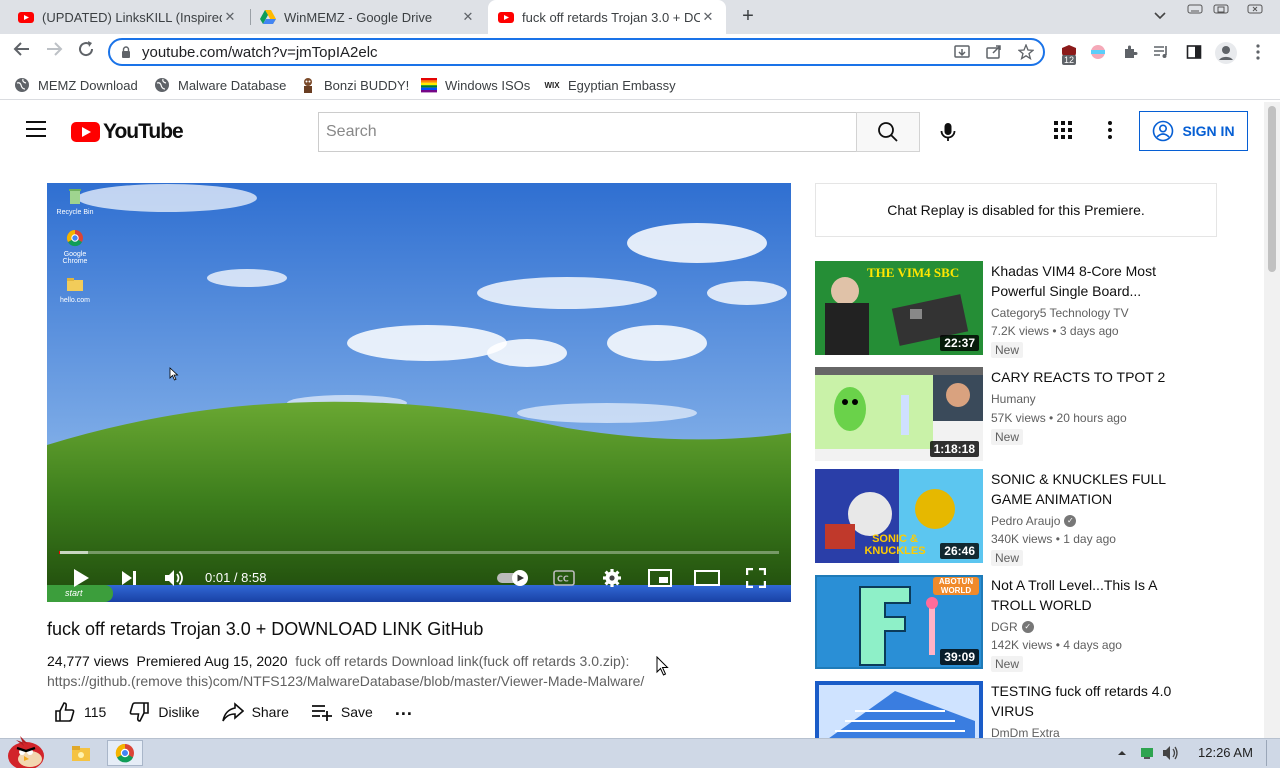  I want to click on video-progress-bar, so click(419, 552).